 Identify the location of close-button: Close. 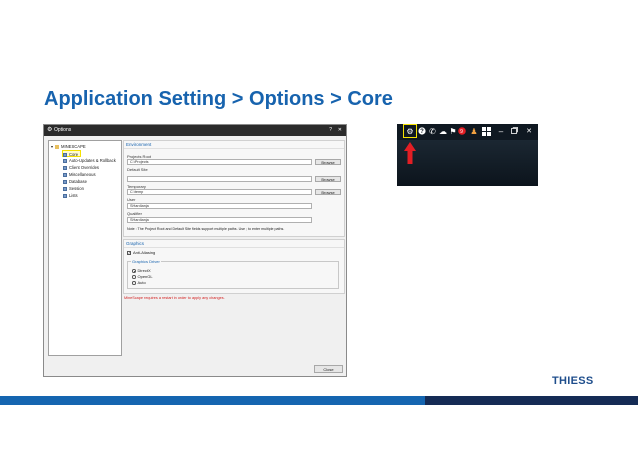
(328, 369).